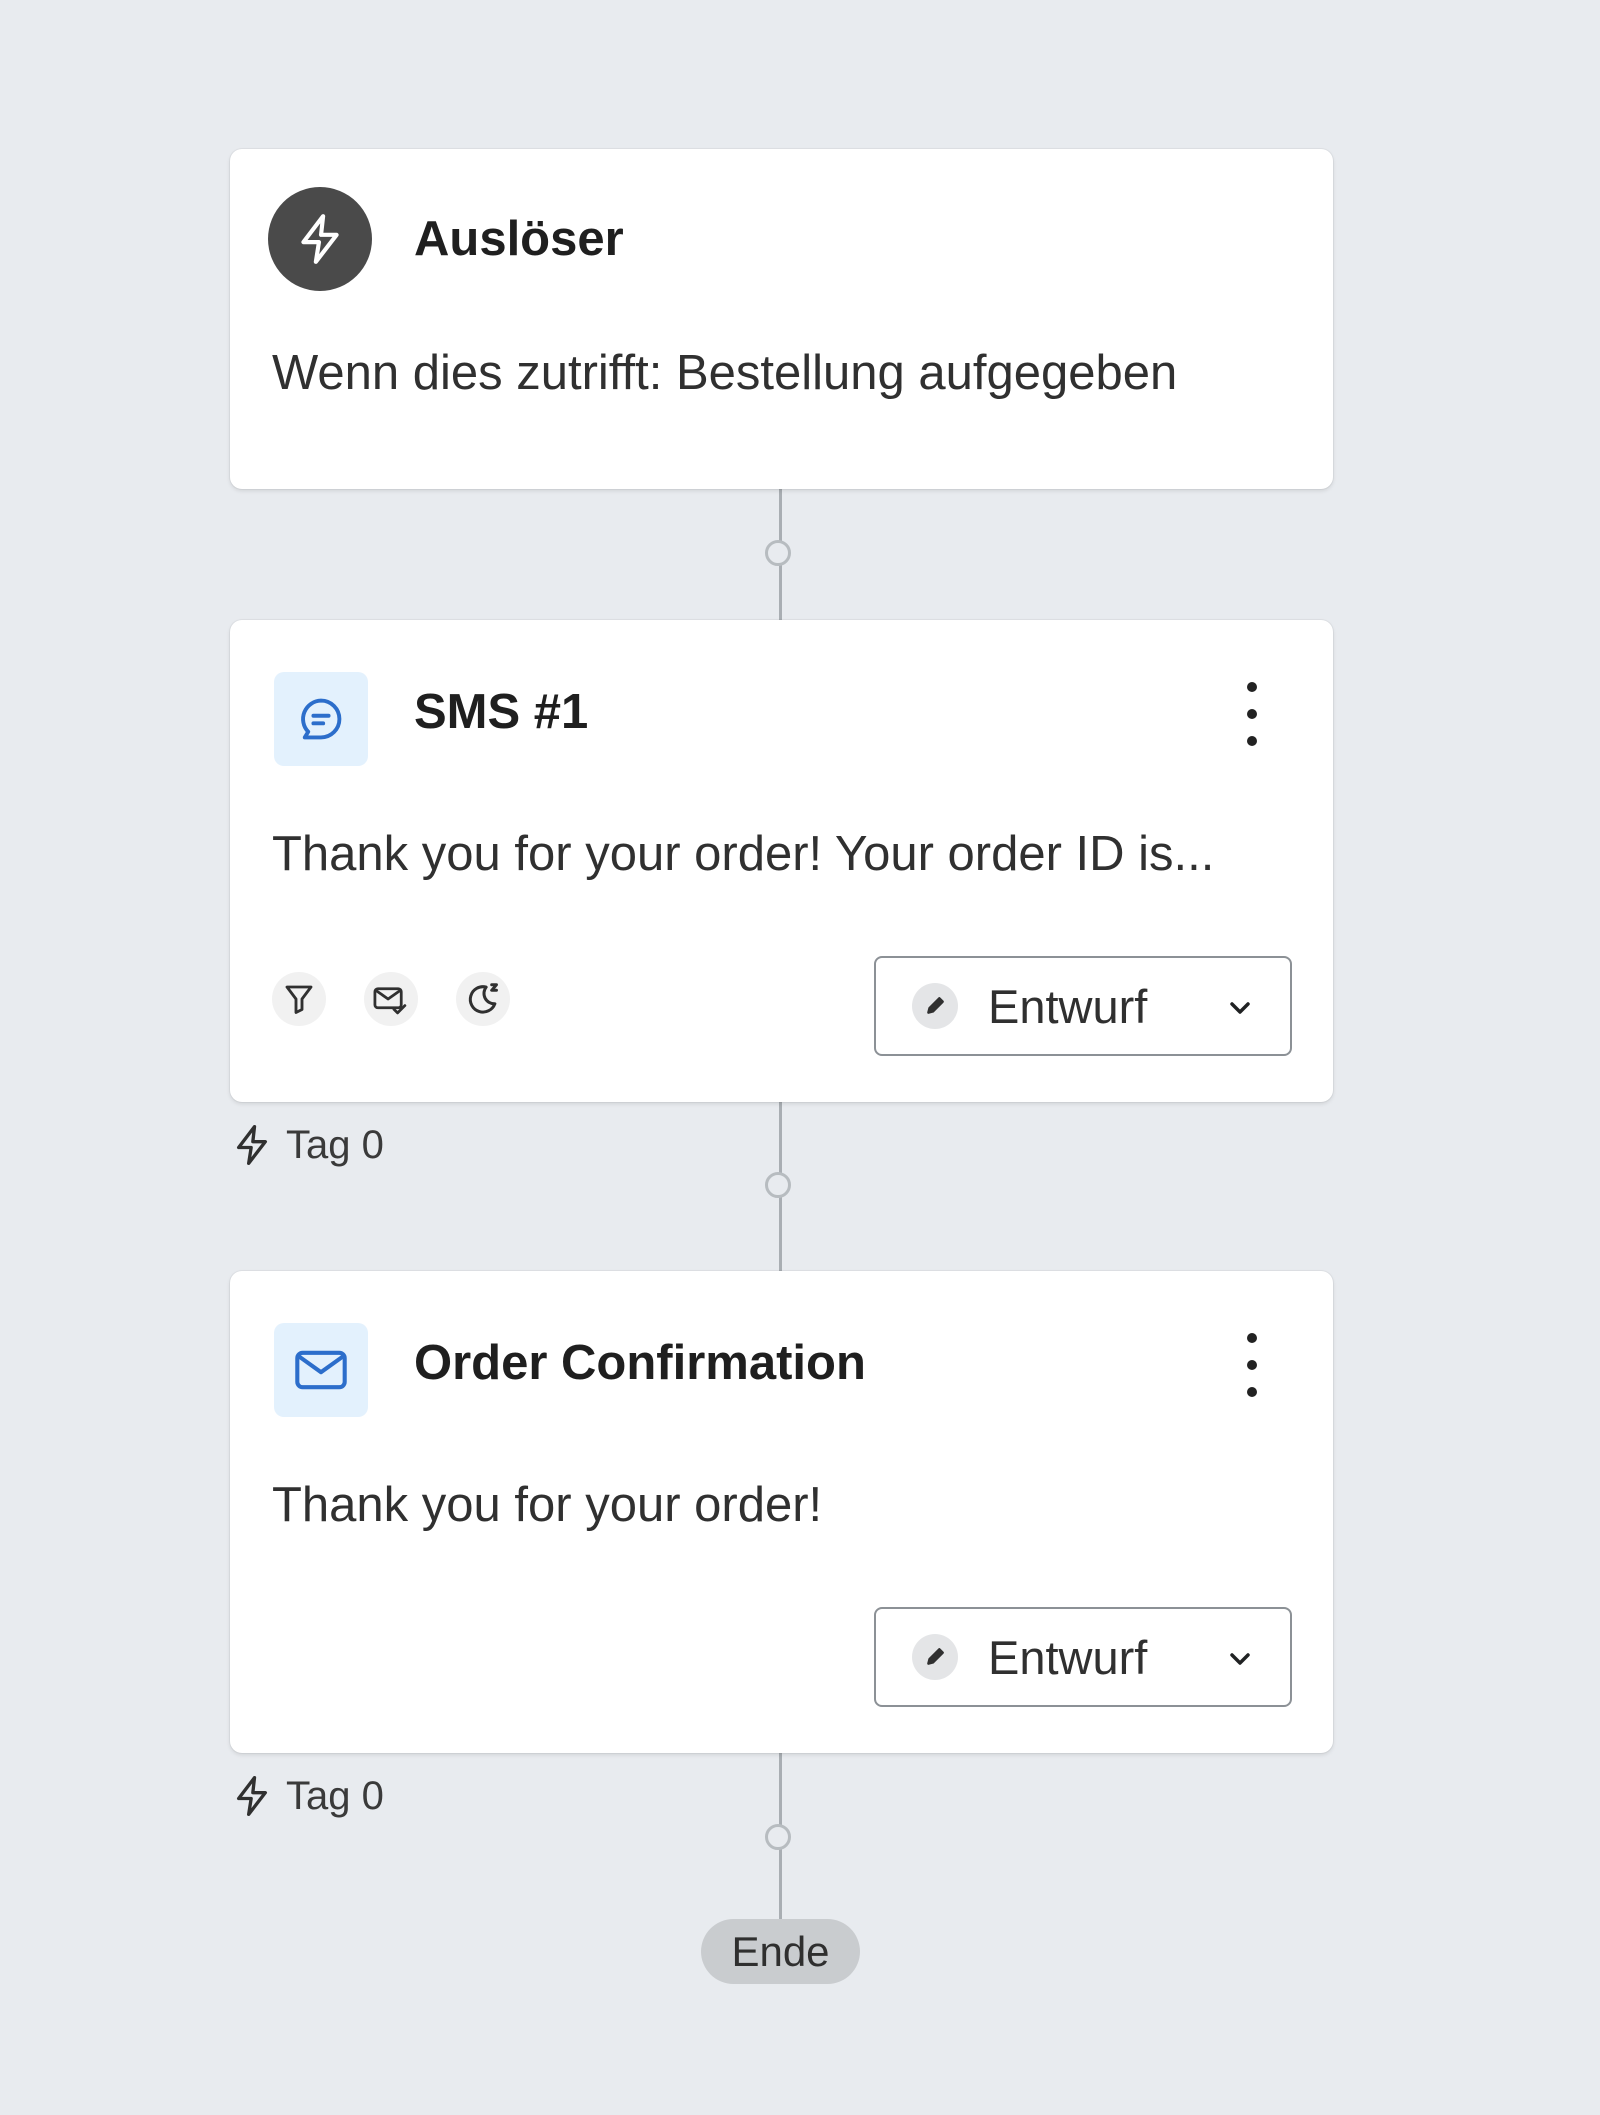  I want to click on sms-step-delay-label: Tag 0, so click(308, 1145).